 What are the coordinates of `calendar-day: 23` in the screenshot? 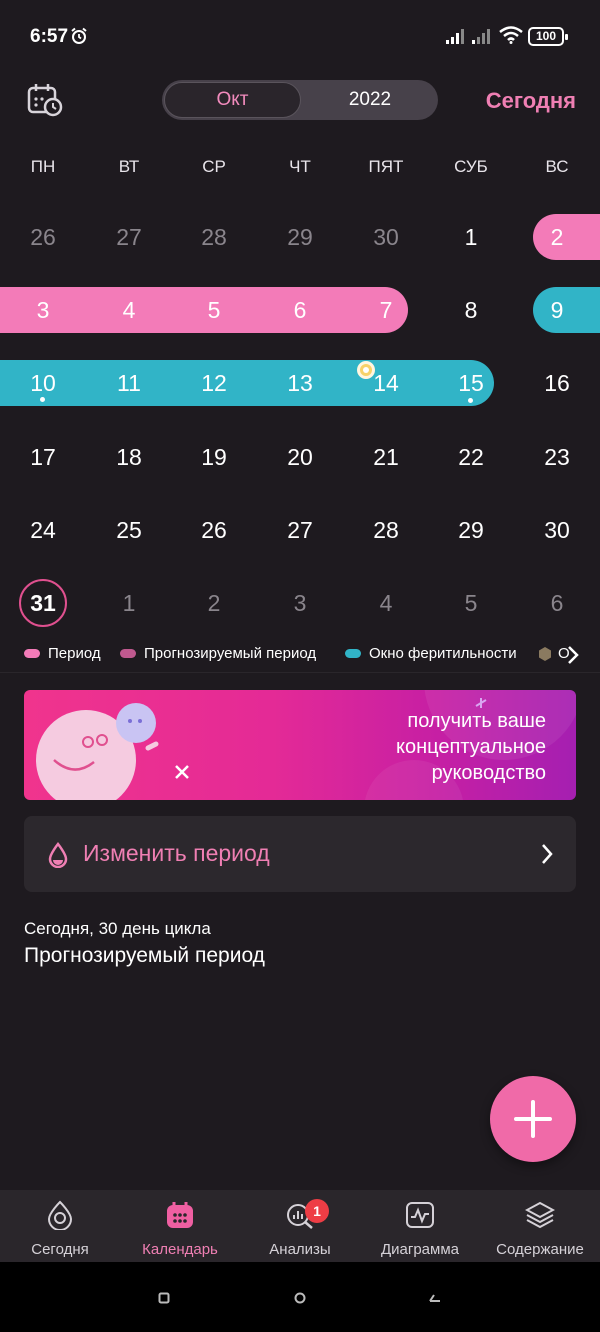 It's located at (557, 457).